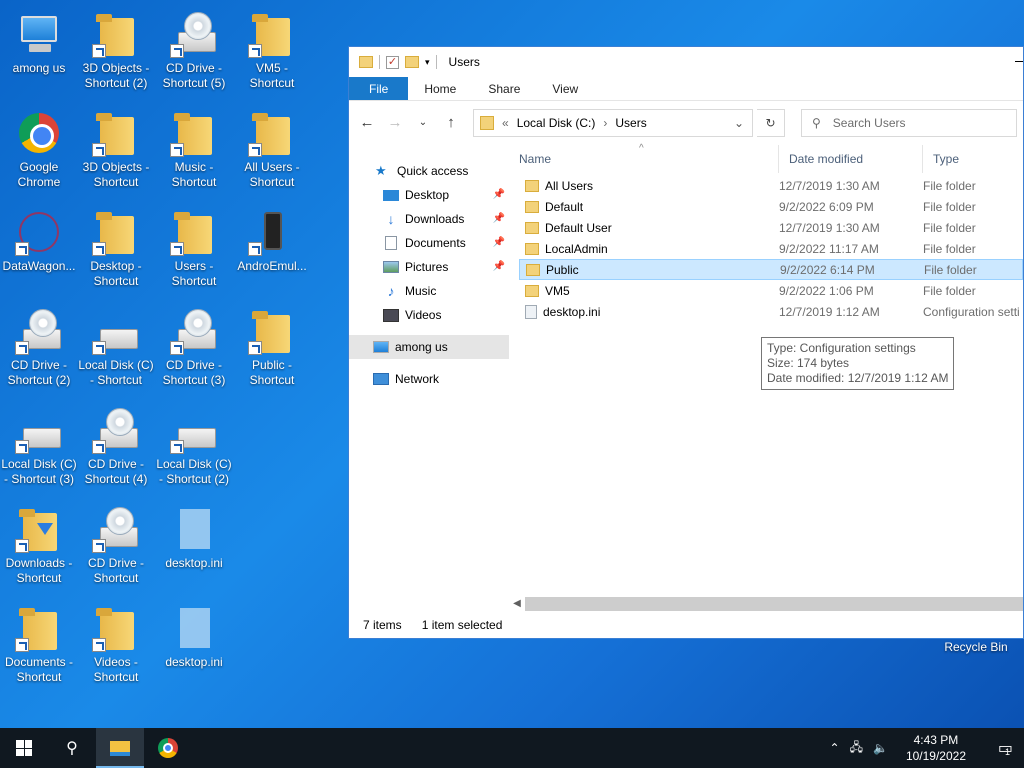  What do you see at coordinates (39, 545) in the screenshot?
I see `desktop-icon-downloads-shortcut: Downloads - Shortcut` at bounding box center [39, 545].